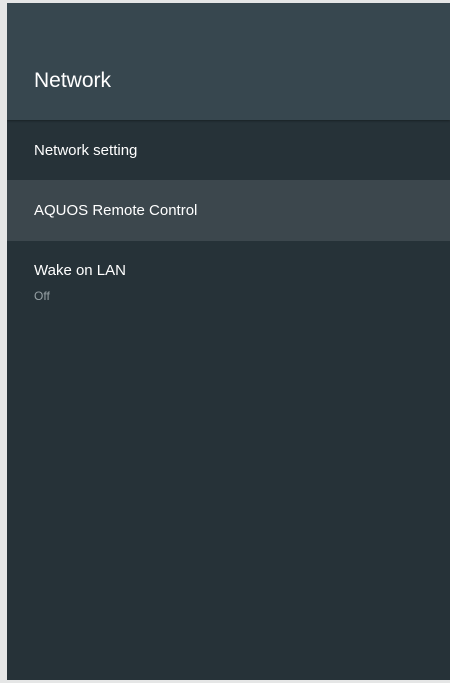 Image resolution: width=450 pixels, height=683 pixels. Describe the element at coordinates (228, 277) in the screenshot. I see `list-item-wake-on-lan: Wake on LAN Off` at that location.